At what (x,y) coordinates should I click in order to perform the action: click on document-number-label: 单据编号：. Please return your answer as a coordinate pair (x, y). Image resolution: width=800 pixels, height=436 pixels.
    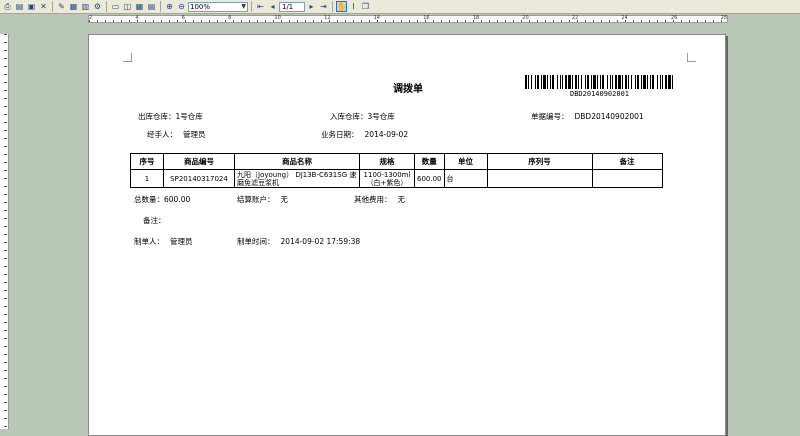
    Looking at the image, I should click on (550, 116).